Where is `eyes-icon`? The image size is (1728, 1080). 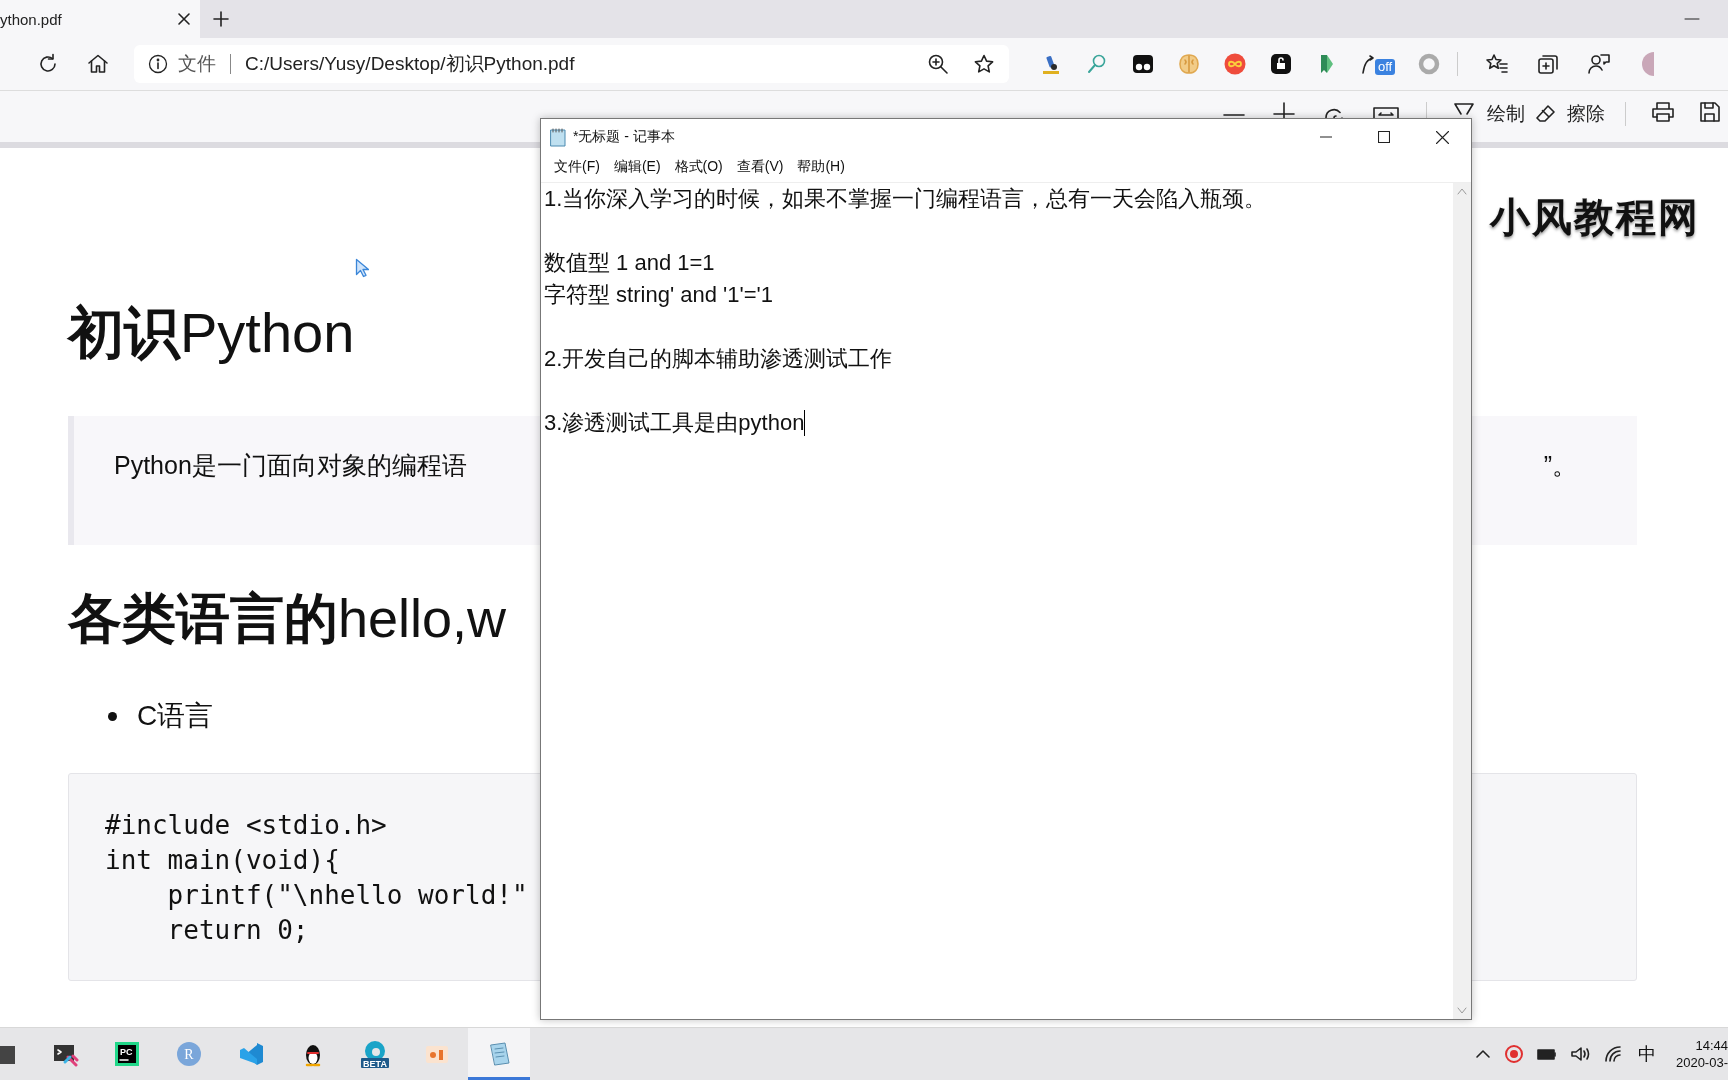 eyes-icon is located at coordinates (1143, 64).